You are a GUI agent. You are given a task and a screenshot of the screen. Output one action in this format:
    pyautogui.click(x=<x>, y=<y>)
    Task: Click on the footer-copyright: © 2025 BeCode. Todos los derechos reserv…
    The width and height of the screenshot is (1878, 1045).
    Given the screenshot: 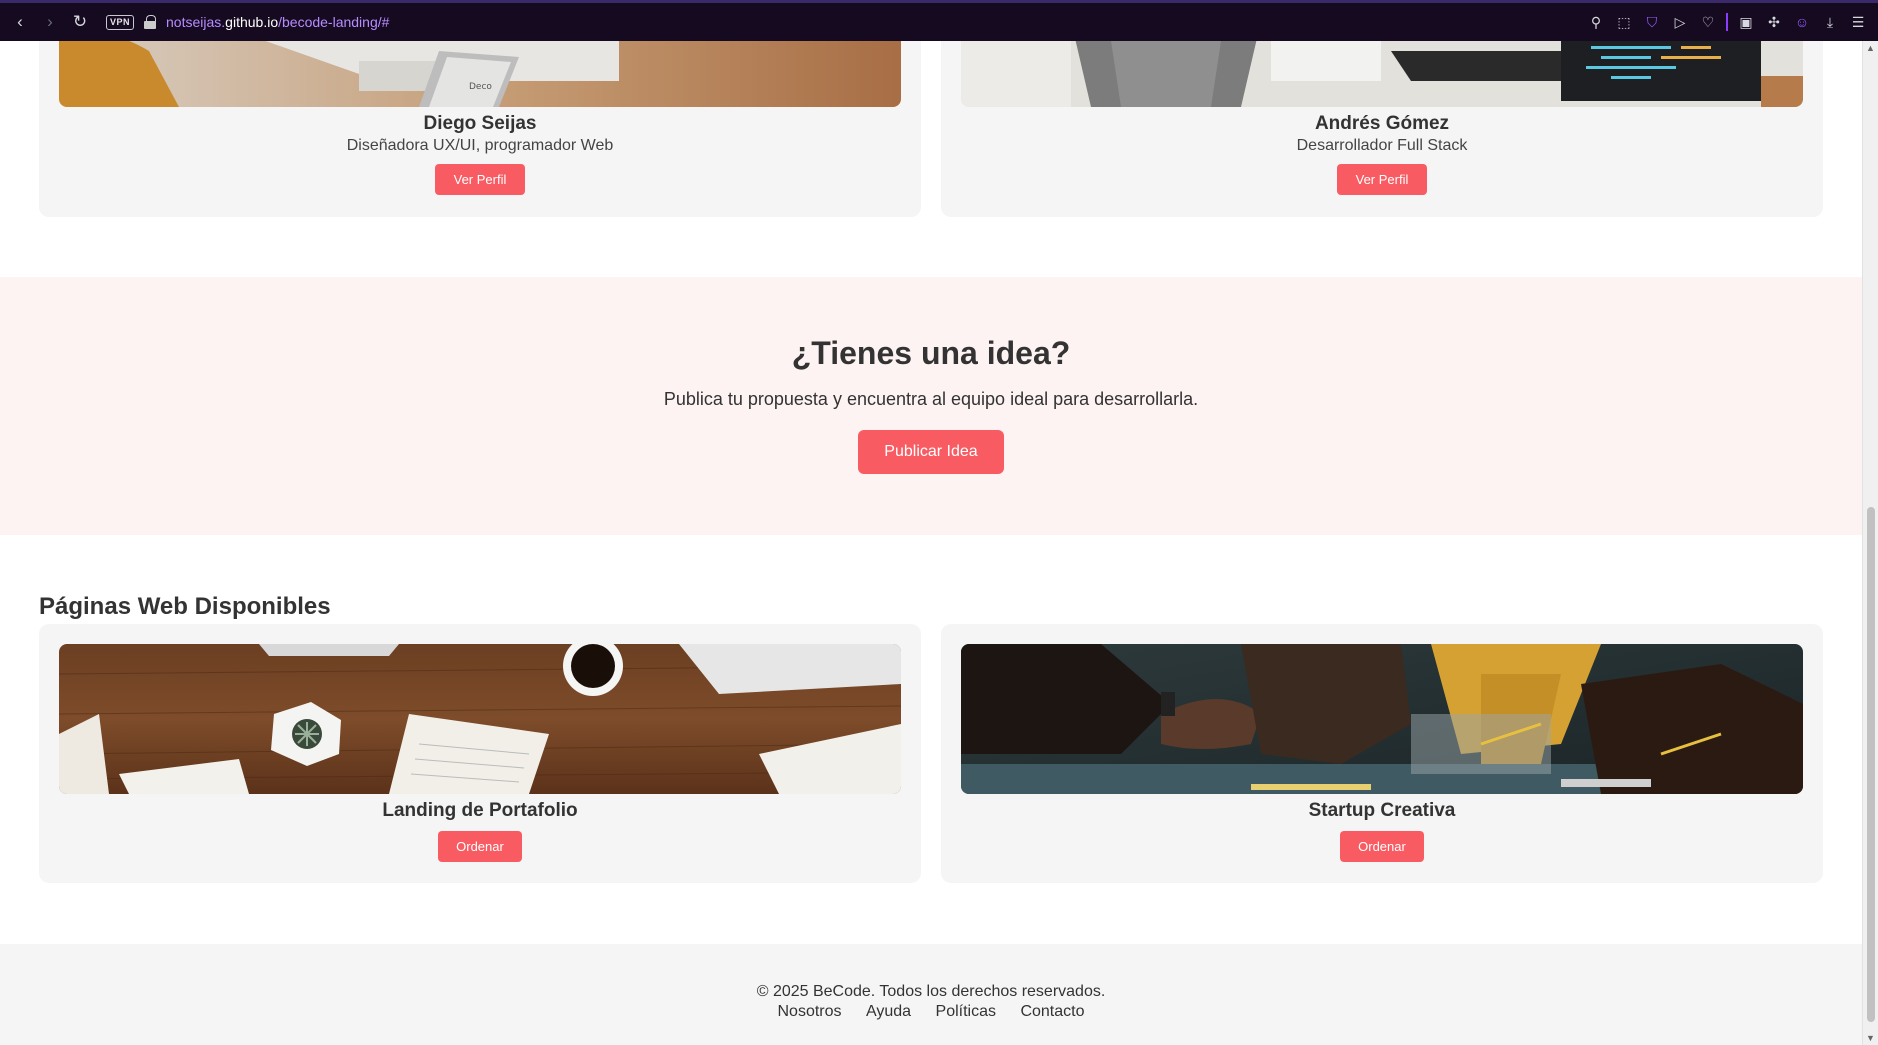 What is the action you would take?
    pyautogui.click(x=931, y=991)
    